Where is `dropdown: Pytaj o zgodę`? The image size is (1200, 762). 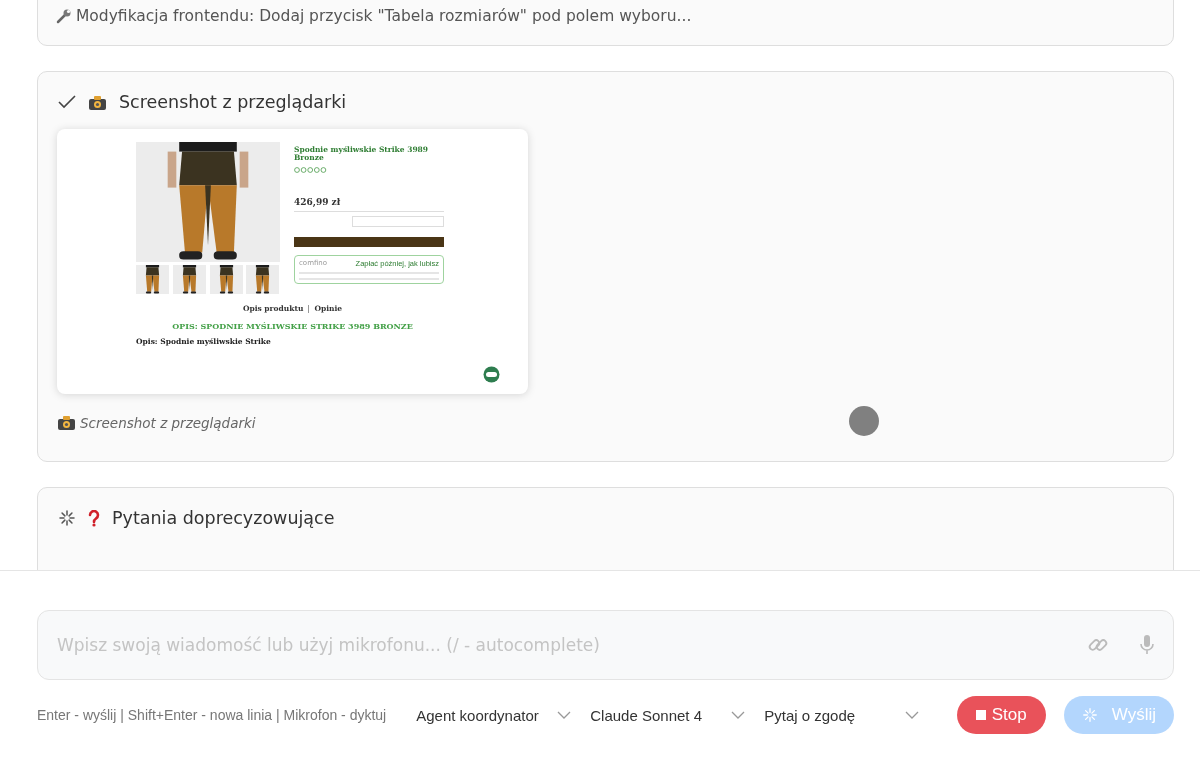
dropdown: Pytaj o zgodę is located at coordinates (842, 715).